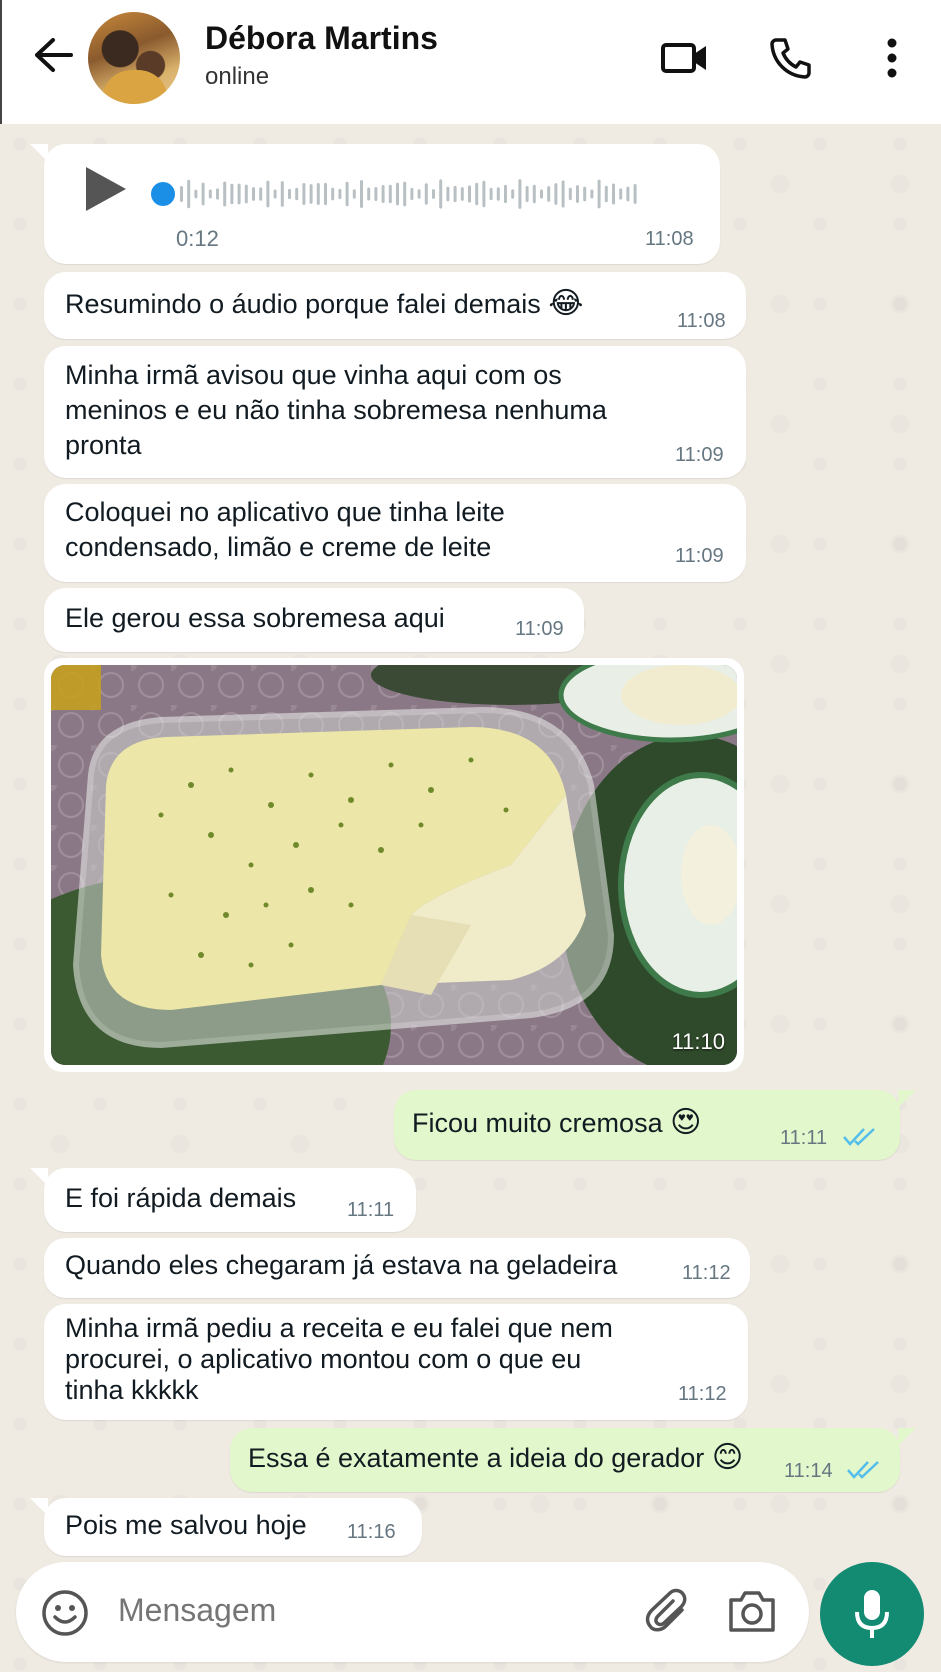  Describe the element at coordinates (181, 1198) in the screenshot. I see `message-text: E foi rápida demais` at that location.